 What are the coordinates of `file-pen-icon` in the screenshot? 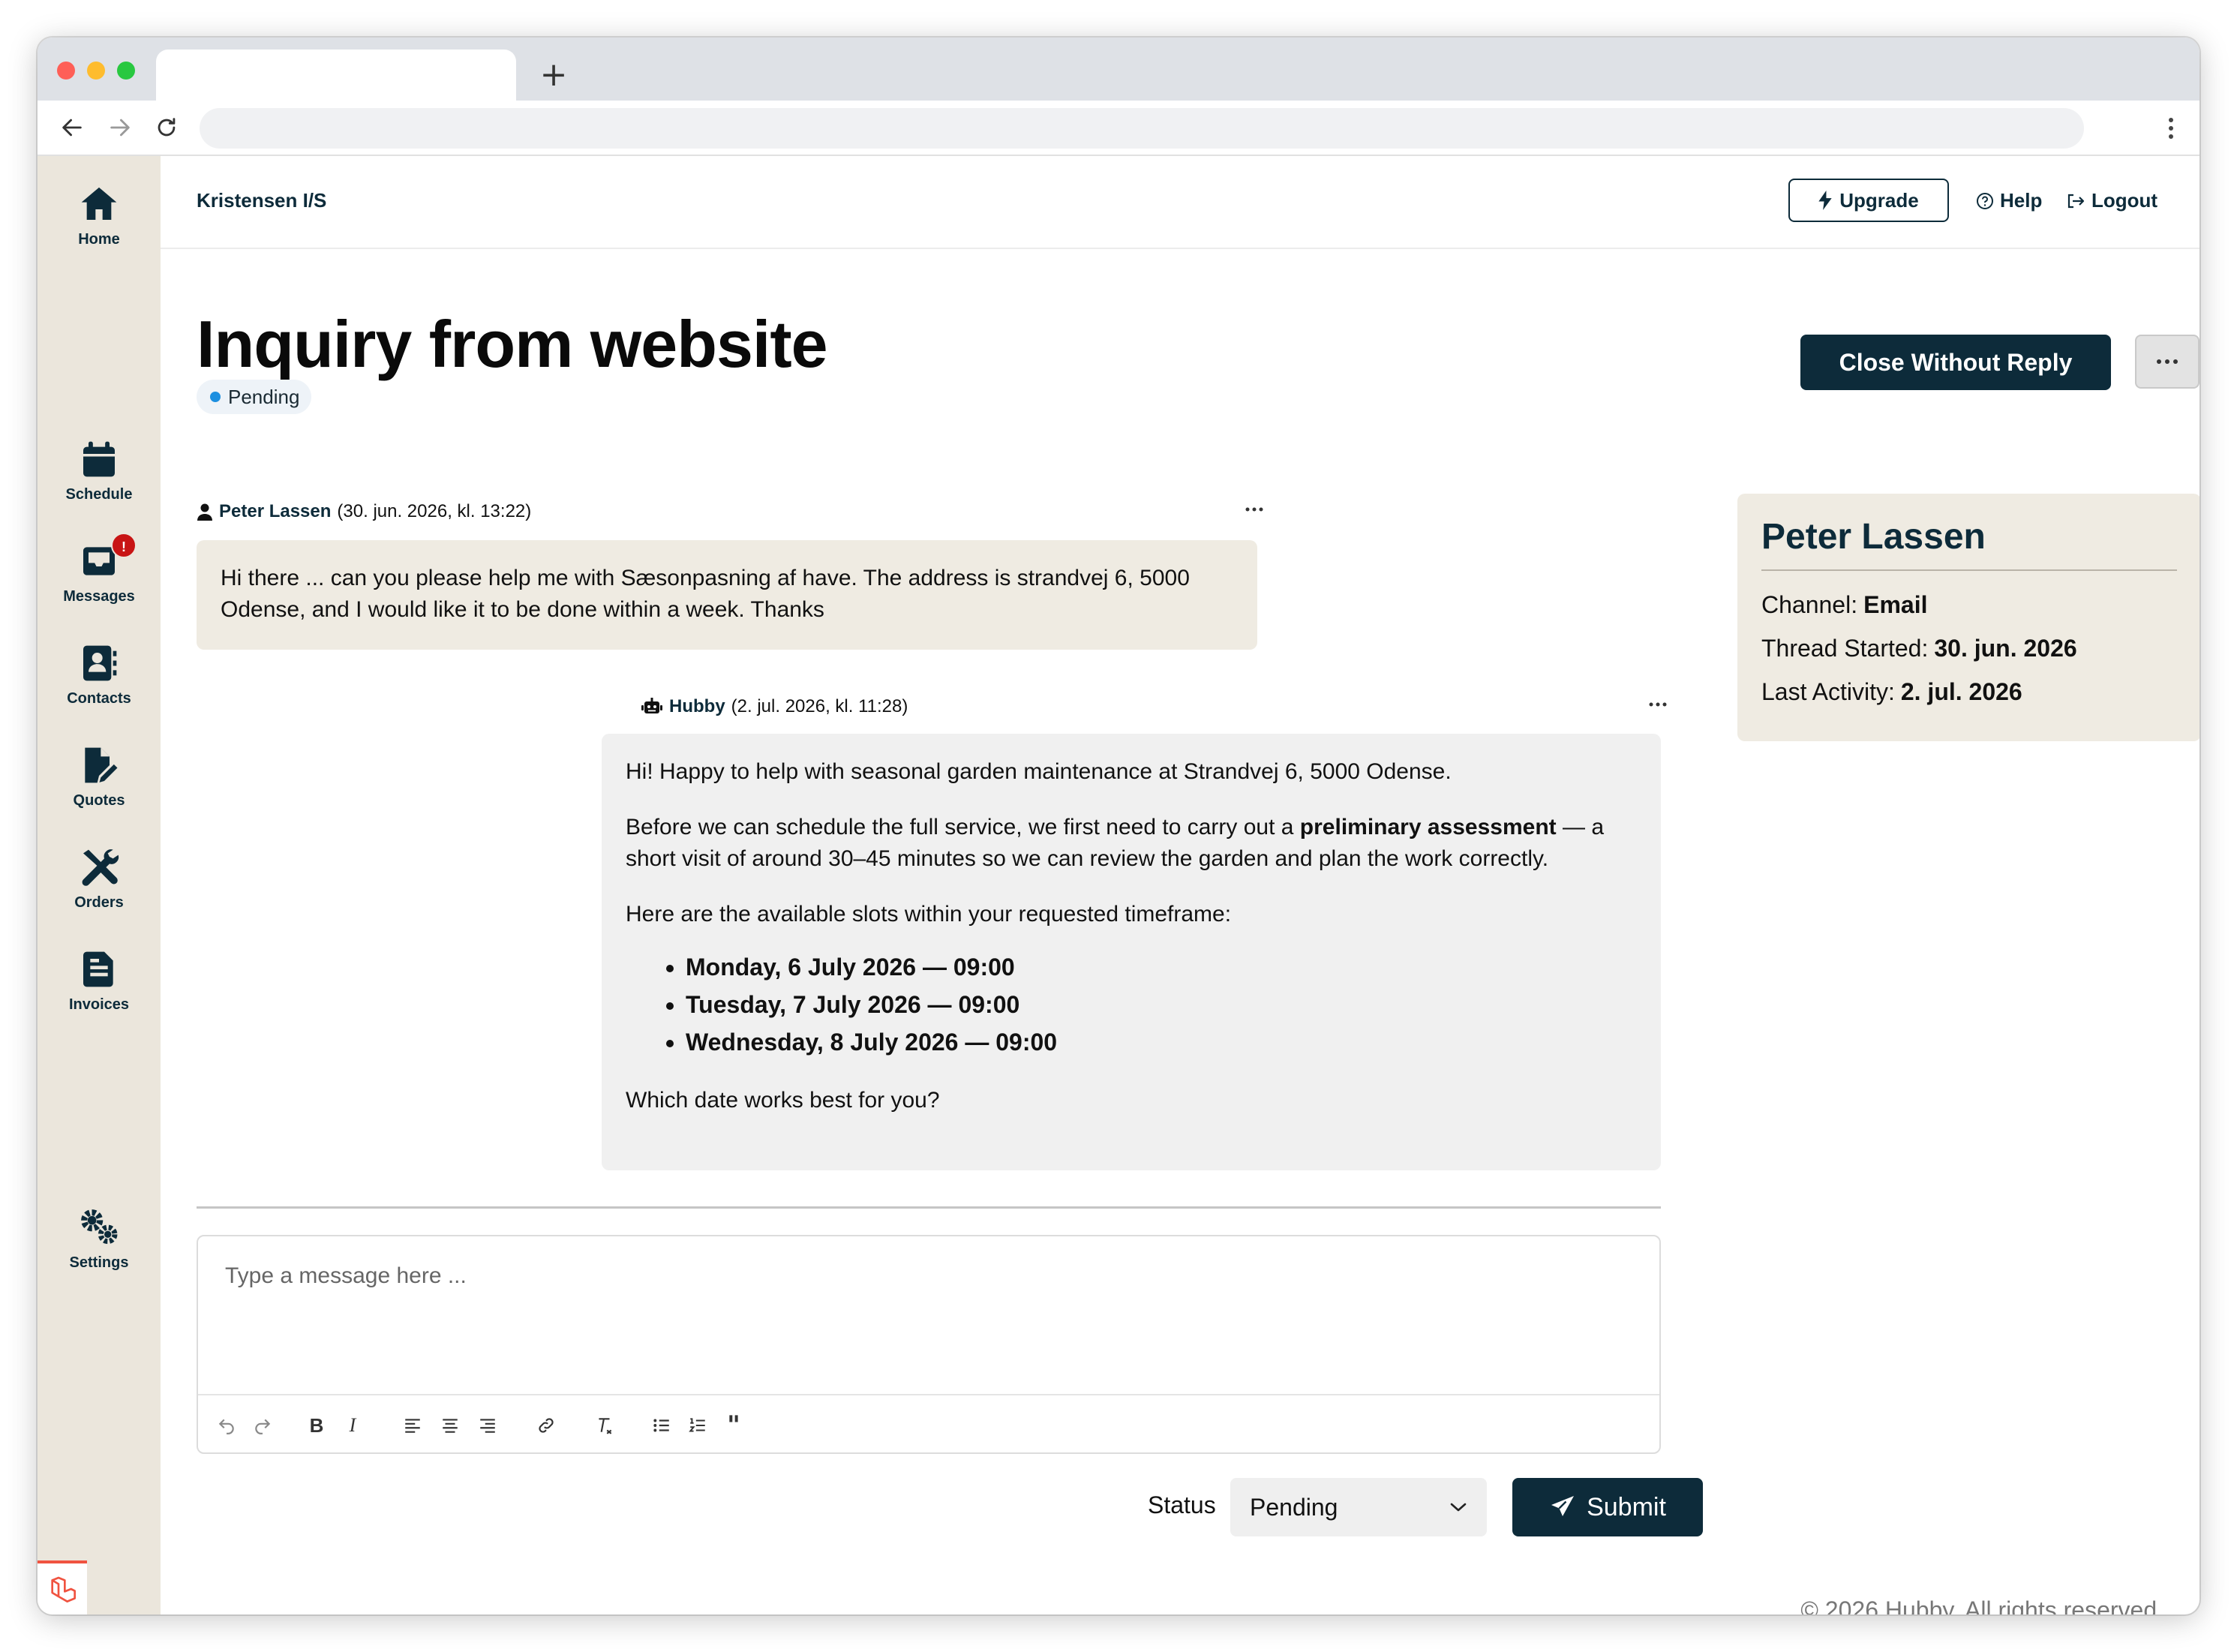 It's located at (102, 765).